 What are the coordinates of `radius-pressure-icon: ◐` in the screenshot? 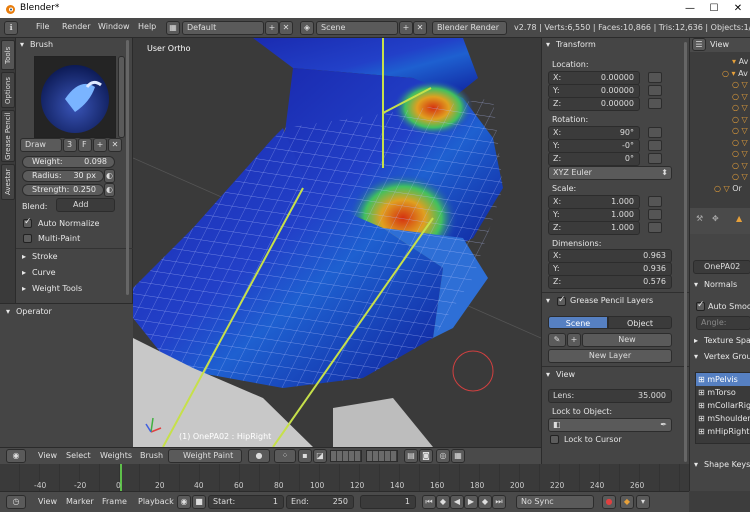 It's located at (109, 176).